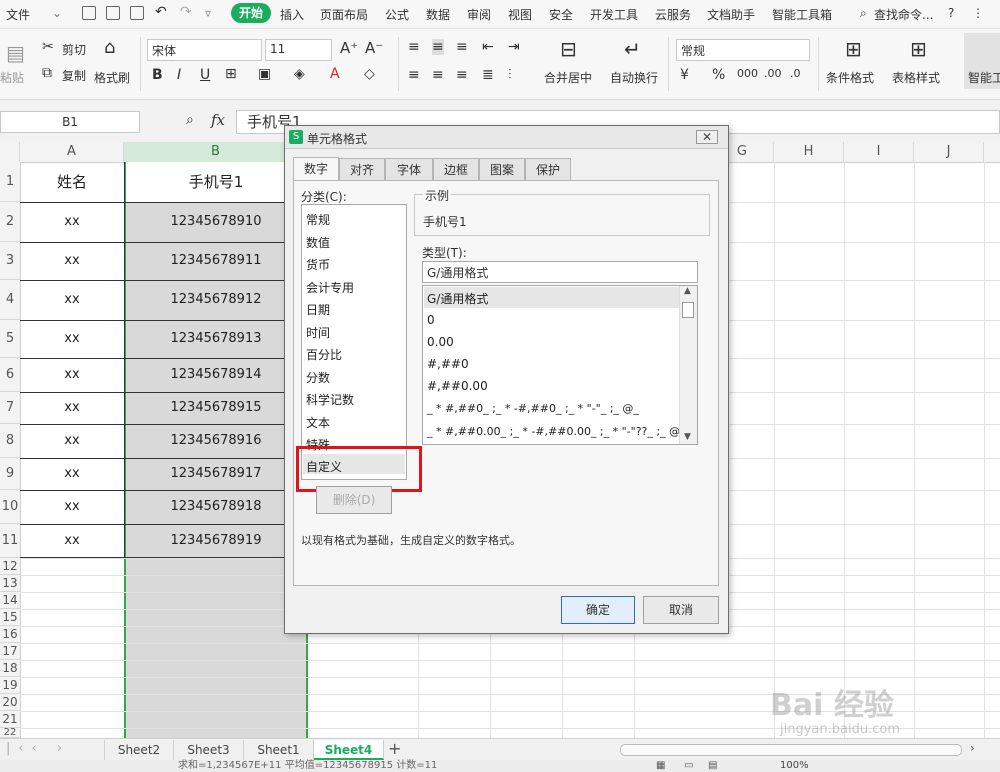  What do you see at coordinates (712, 766) in the screenshot?
I see `view-break-icon: ▤` at bounding box center [712, 766].